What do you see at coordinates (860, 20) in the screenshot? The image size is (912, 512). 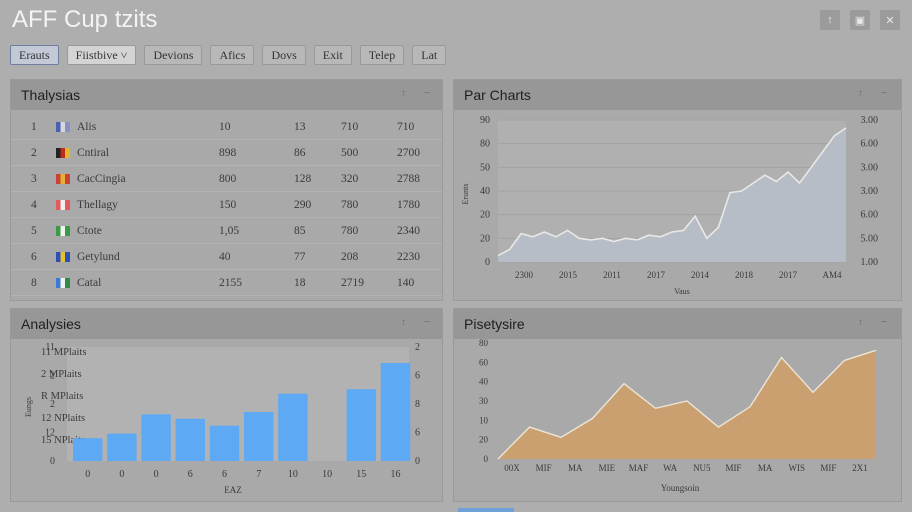 I see `lock-icon: ▣` at bounding box center [860, 20].